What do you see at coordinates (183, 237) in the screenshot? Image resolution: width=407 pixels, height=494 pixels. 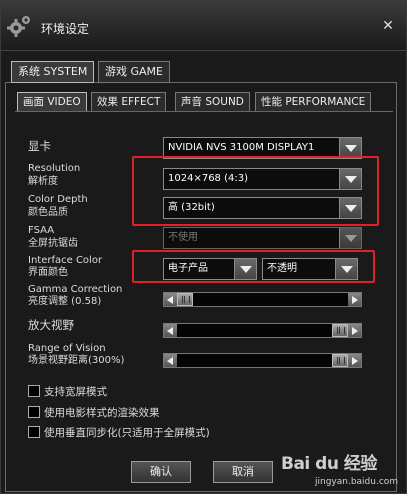 I see `fsaa-value: 不使用` at bounding box center [183, 237].